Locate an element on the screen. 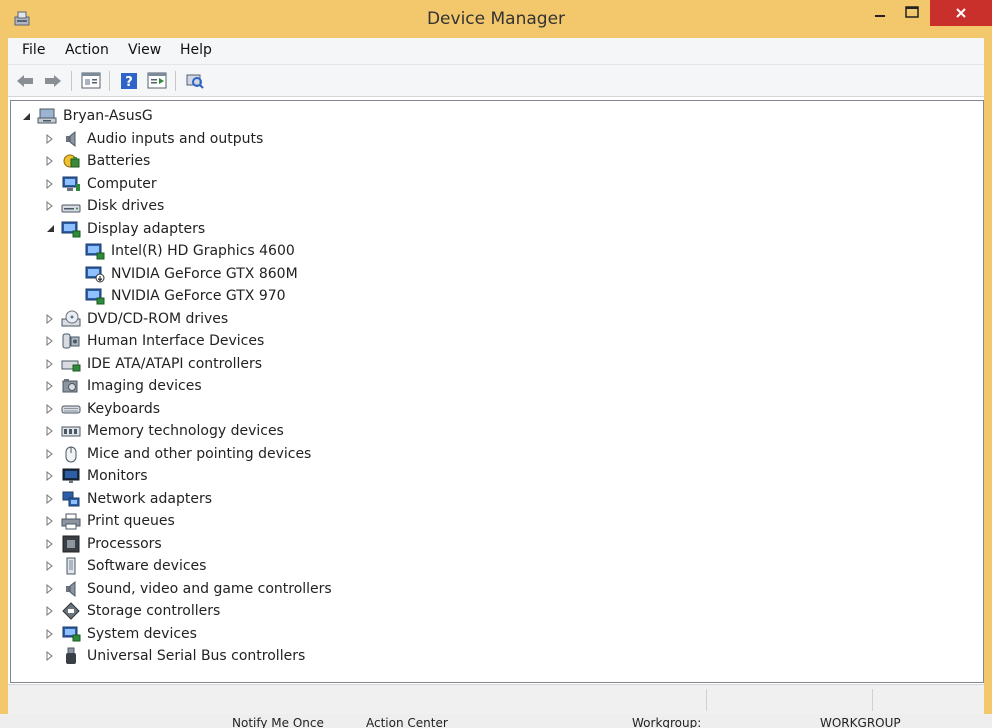 Image resolution: width=992 pixels, height=728 pixels. storage-controller-icon is located at coordinates (71, 611).